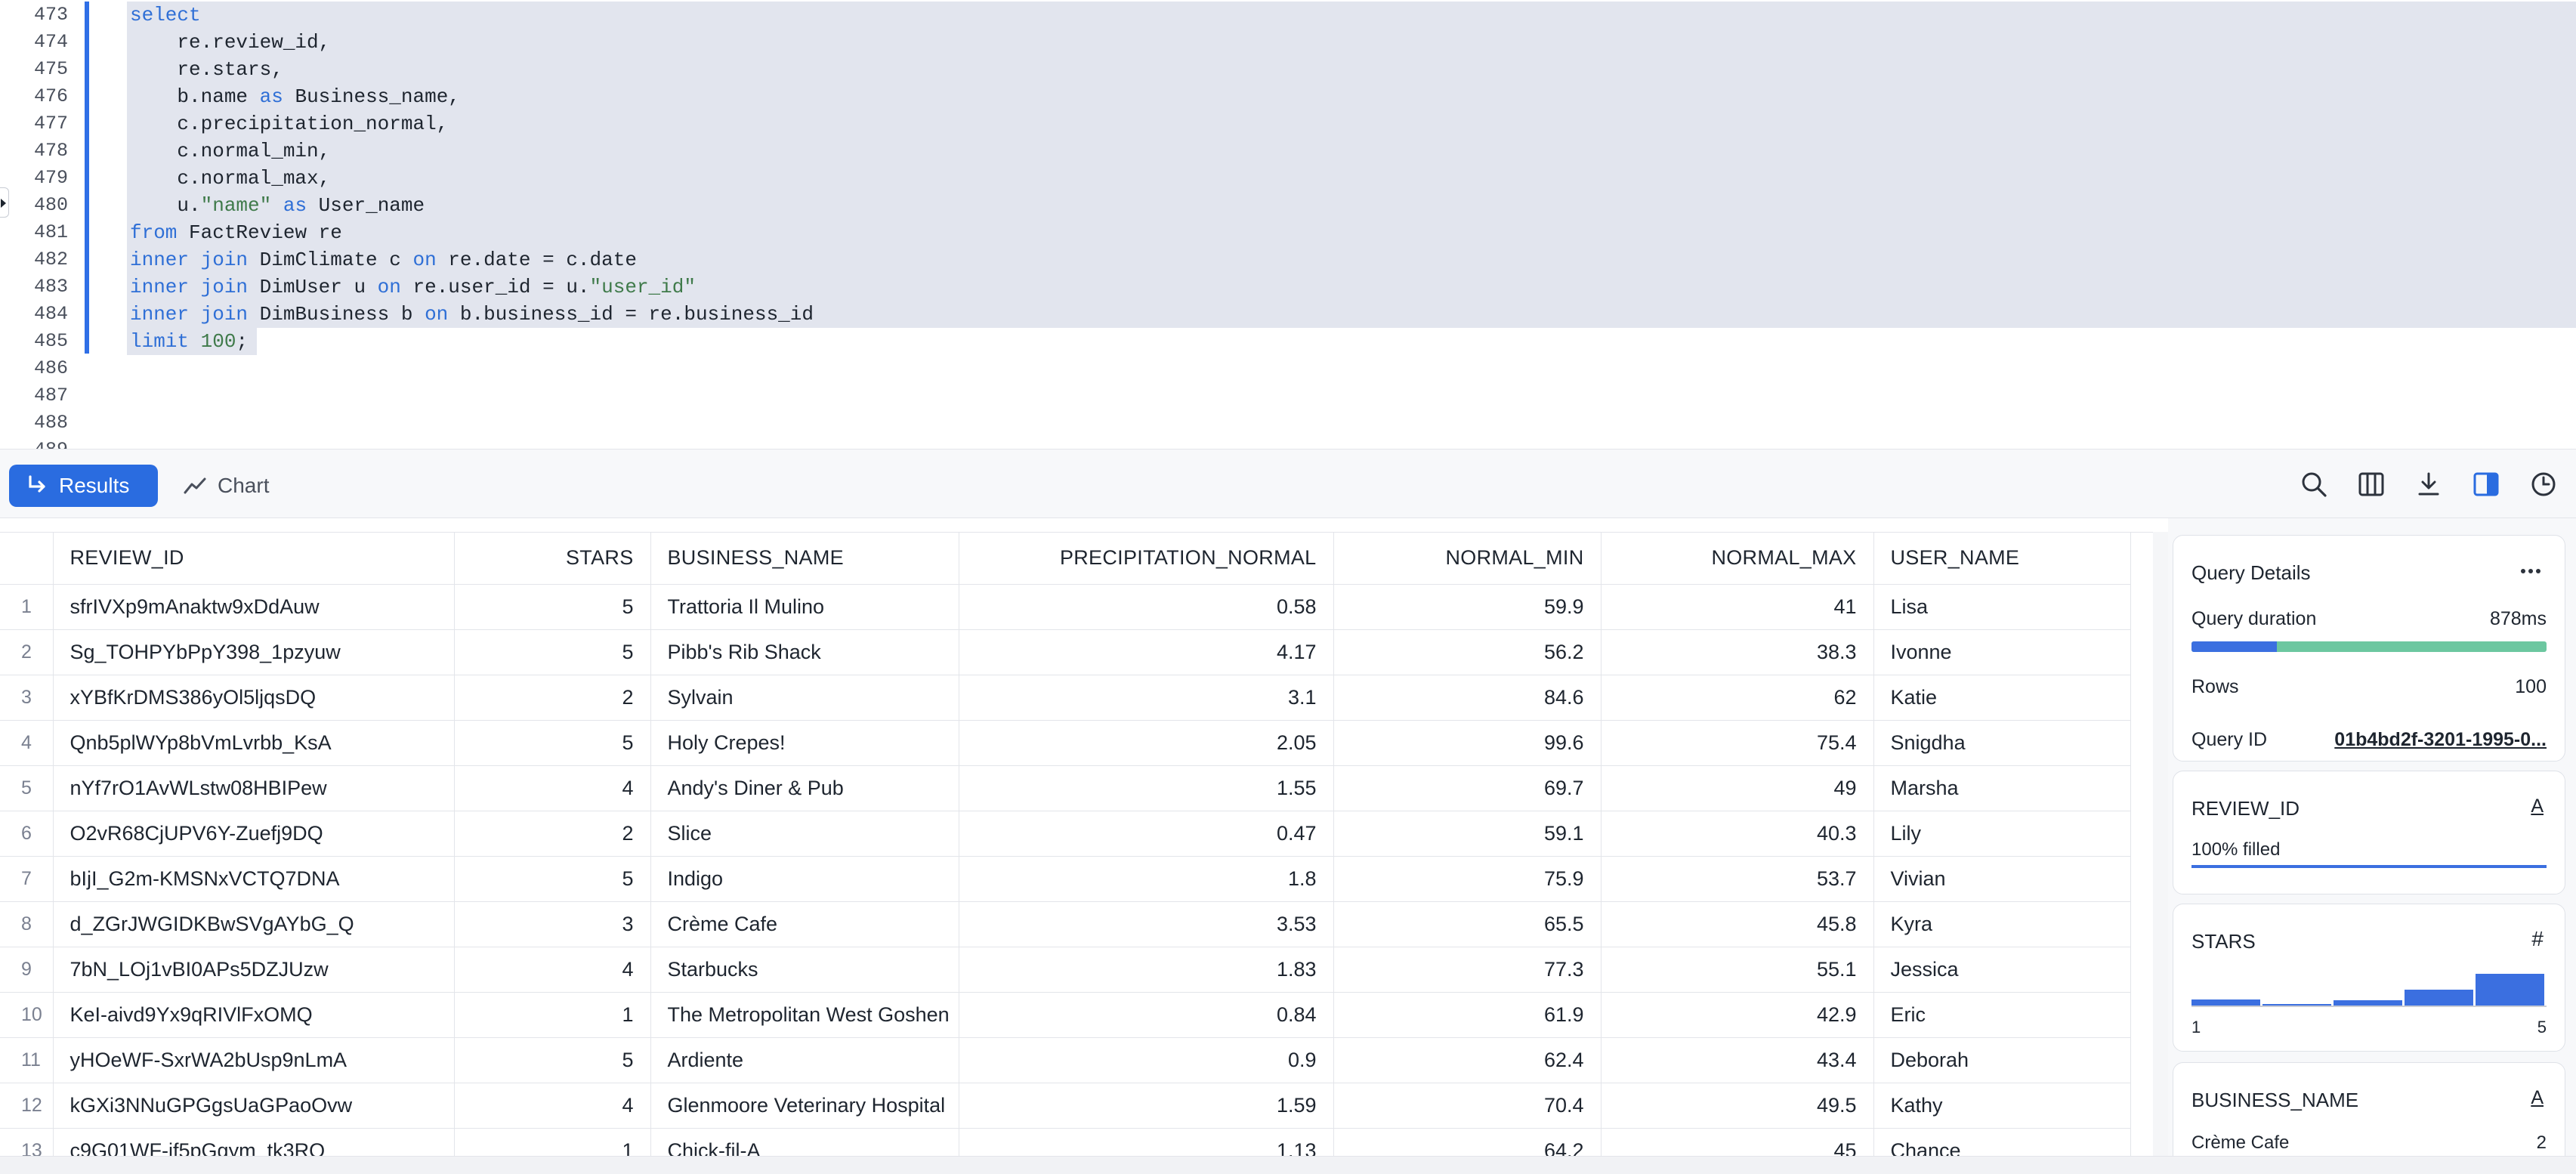 This screenshot has width=2576, height=1174. What do you see at coordinates (552, 1015) in the screenshot?
I see `table-cell: 1` at bounding box center [552, 1015].